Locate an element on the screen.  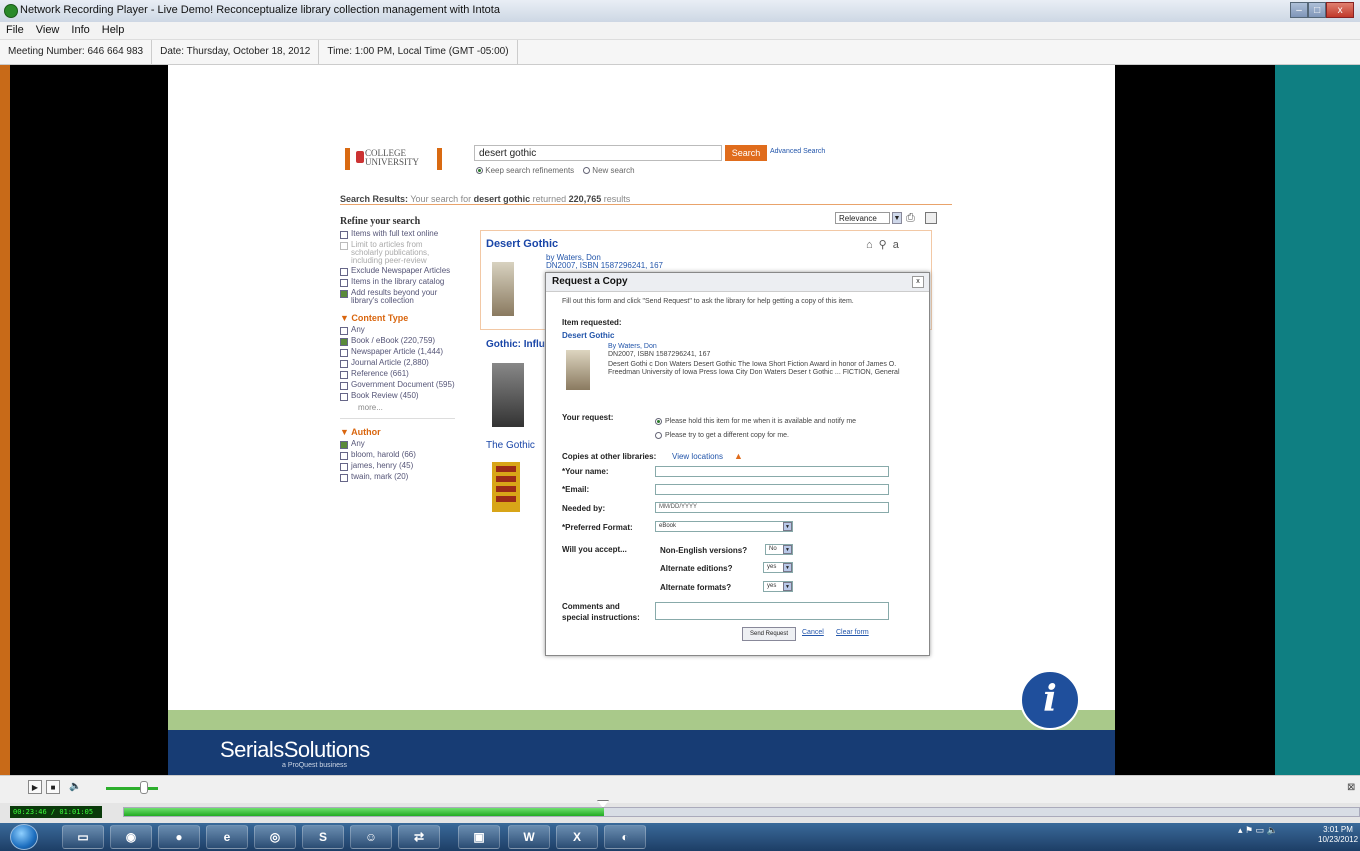
minimize-icon: – is located at coordinates (1299, 10).